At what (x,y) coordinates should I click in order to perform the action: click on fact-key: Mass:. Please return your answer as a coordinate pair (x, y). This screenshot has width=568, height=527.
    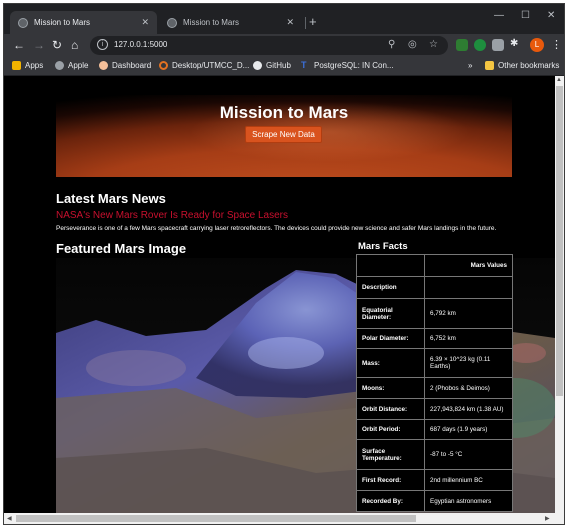
    Looking at the image, I should click on (390, 363).